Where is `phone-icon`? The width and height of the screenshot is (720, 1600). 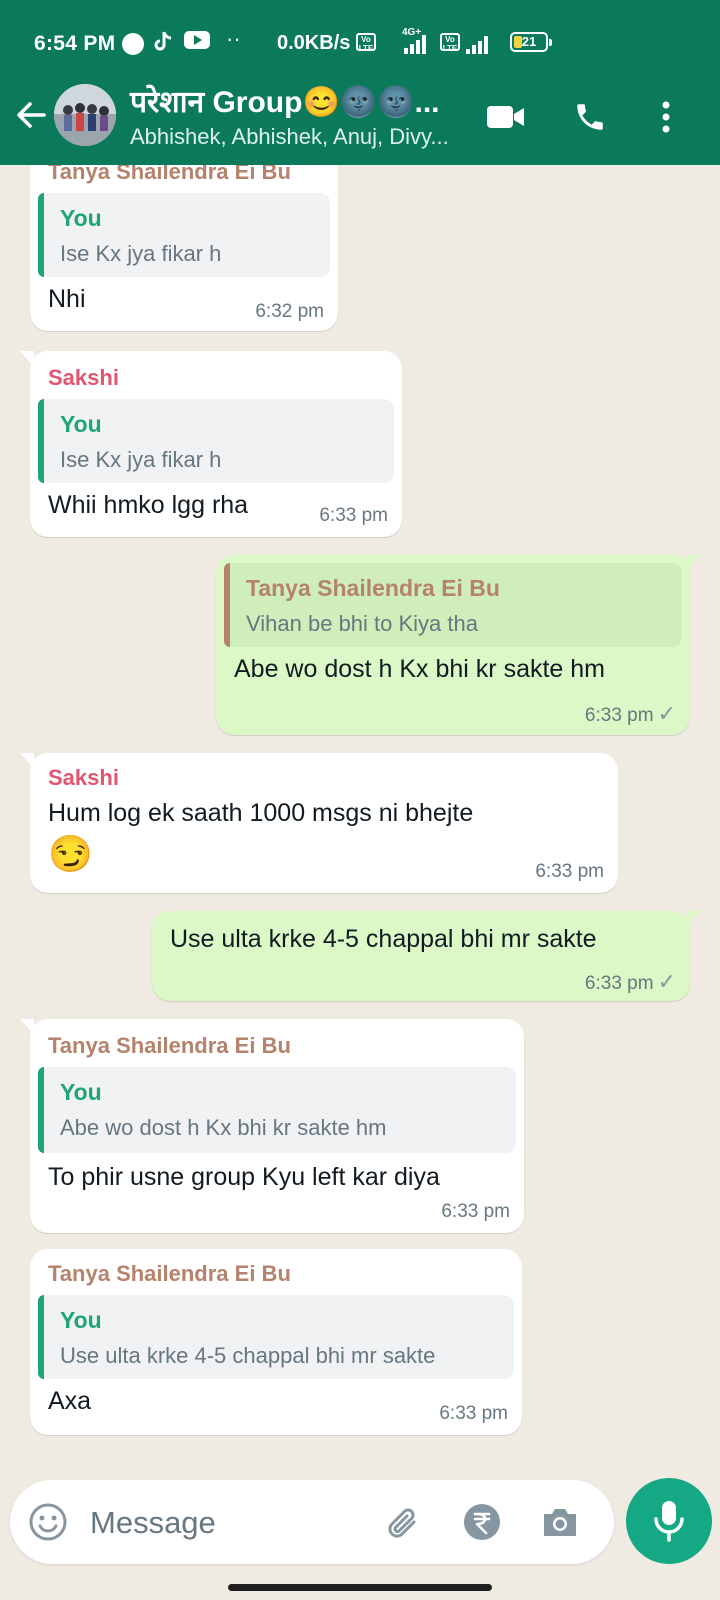 phone-icon is located at coordinates (590, 117).